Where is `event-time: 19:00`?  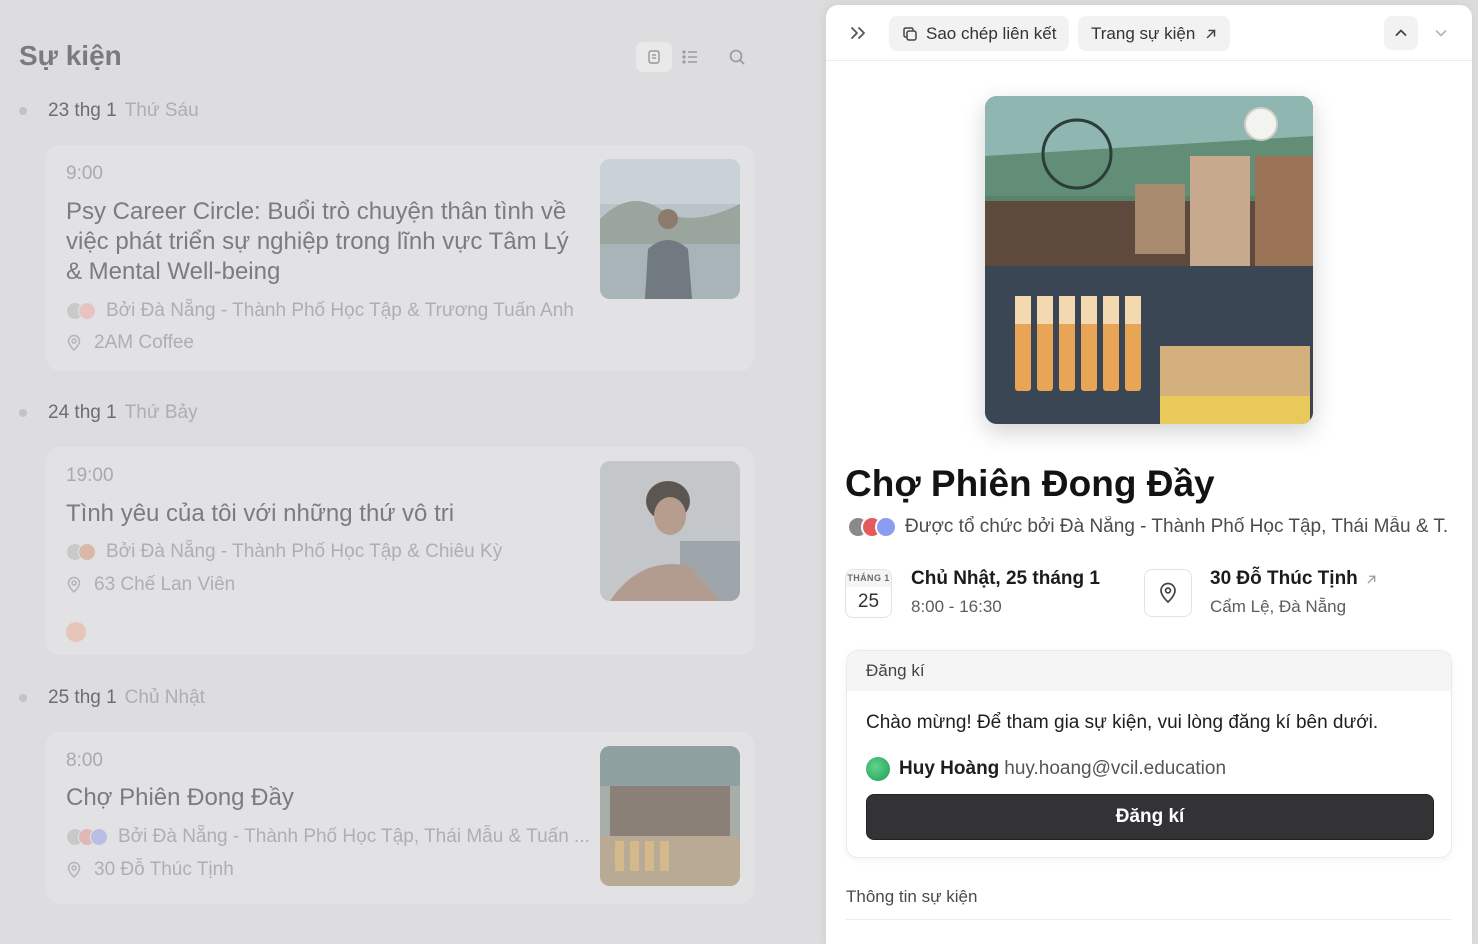 event-time: 19:00 is located at coordinates (90, 475).